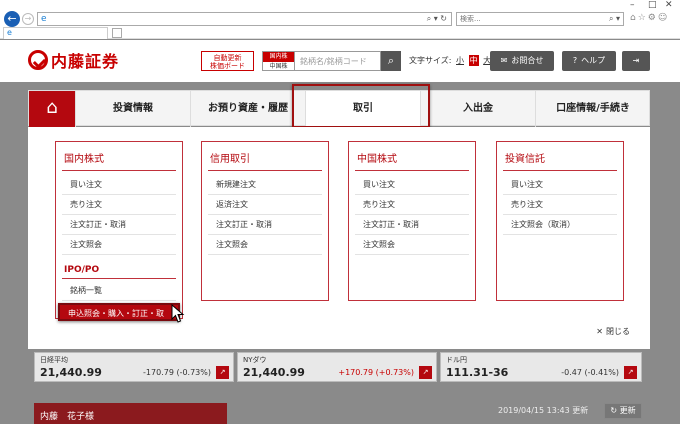 The height and width of the screenshot is (424, 680). Describe the element at coordinates (437, 19) in the screenshot. I see `url-controls: ⌕ ▾ ↻` at that location.